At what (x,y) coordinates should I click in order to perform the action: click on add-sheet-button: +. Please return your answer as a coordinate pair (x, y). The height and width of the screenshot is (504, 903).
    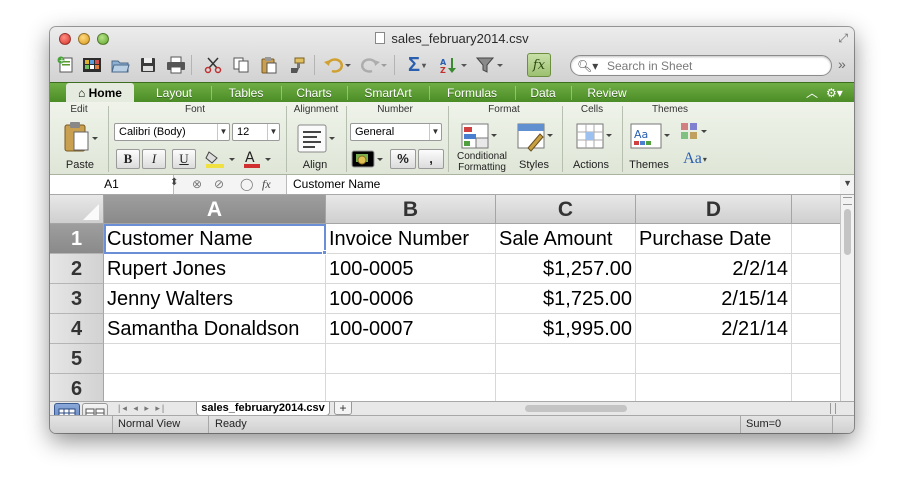
    Looking at the image, I should click on (343, 408).